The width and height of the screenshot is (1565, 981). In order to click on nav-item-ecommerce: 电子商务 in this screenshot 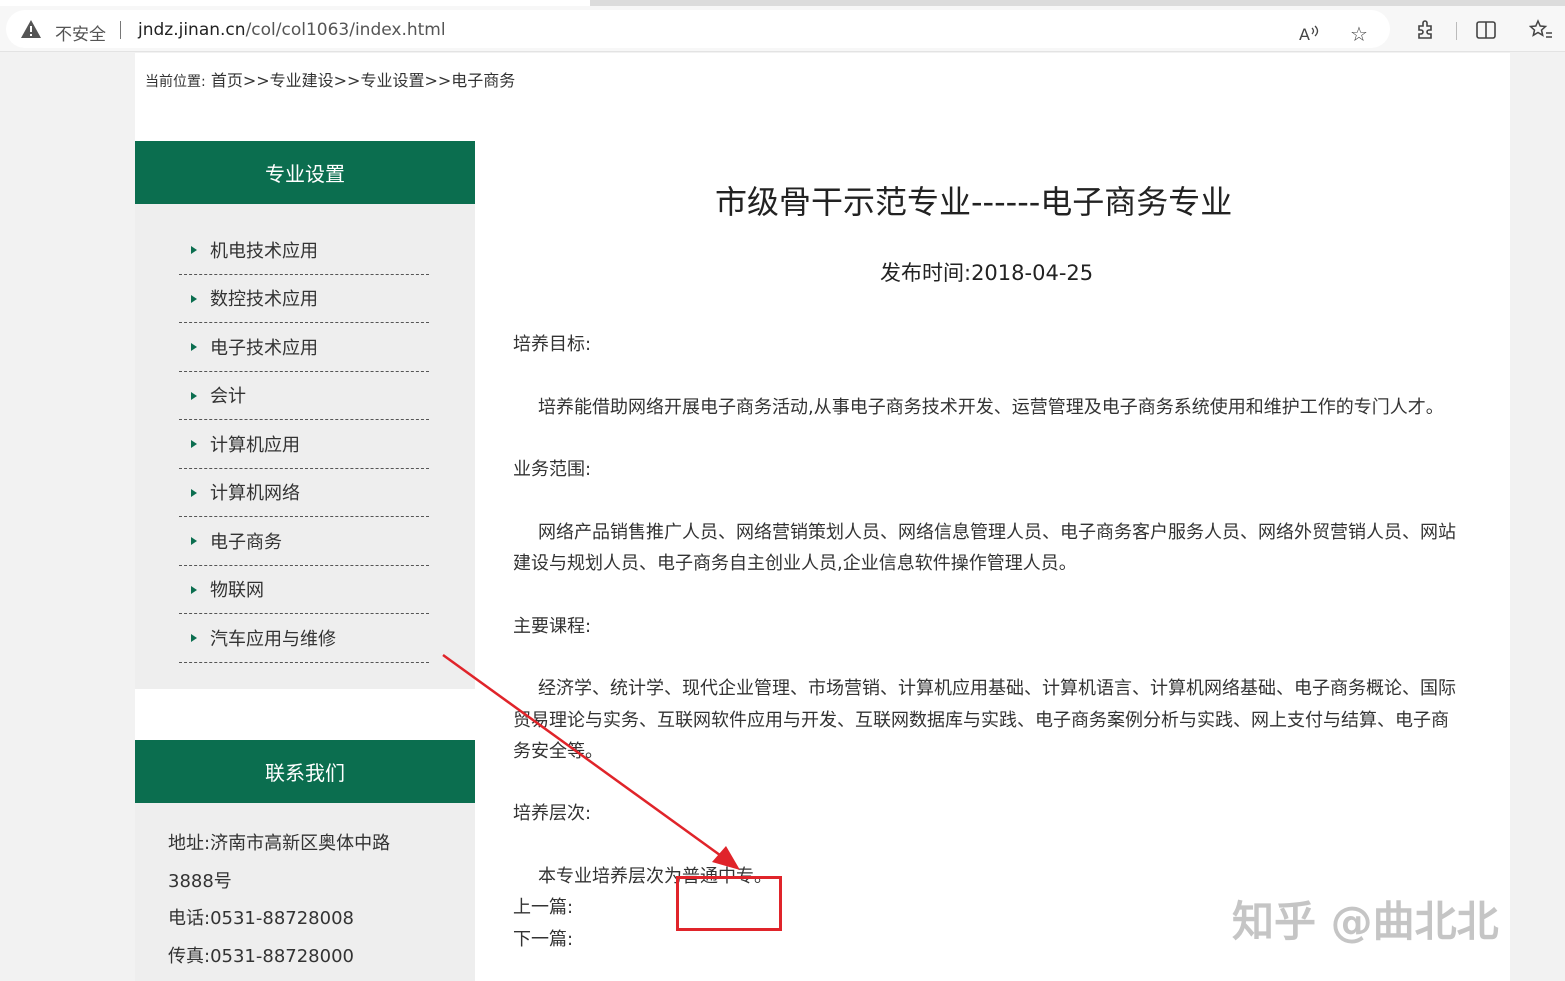, I will do `click(304, 541)`.